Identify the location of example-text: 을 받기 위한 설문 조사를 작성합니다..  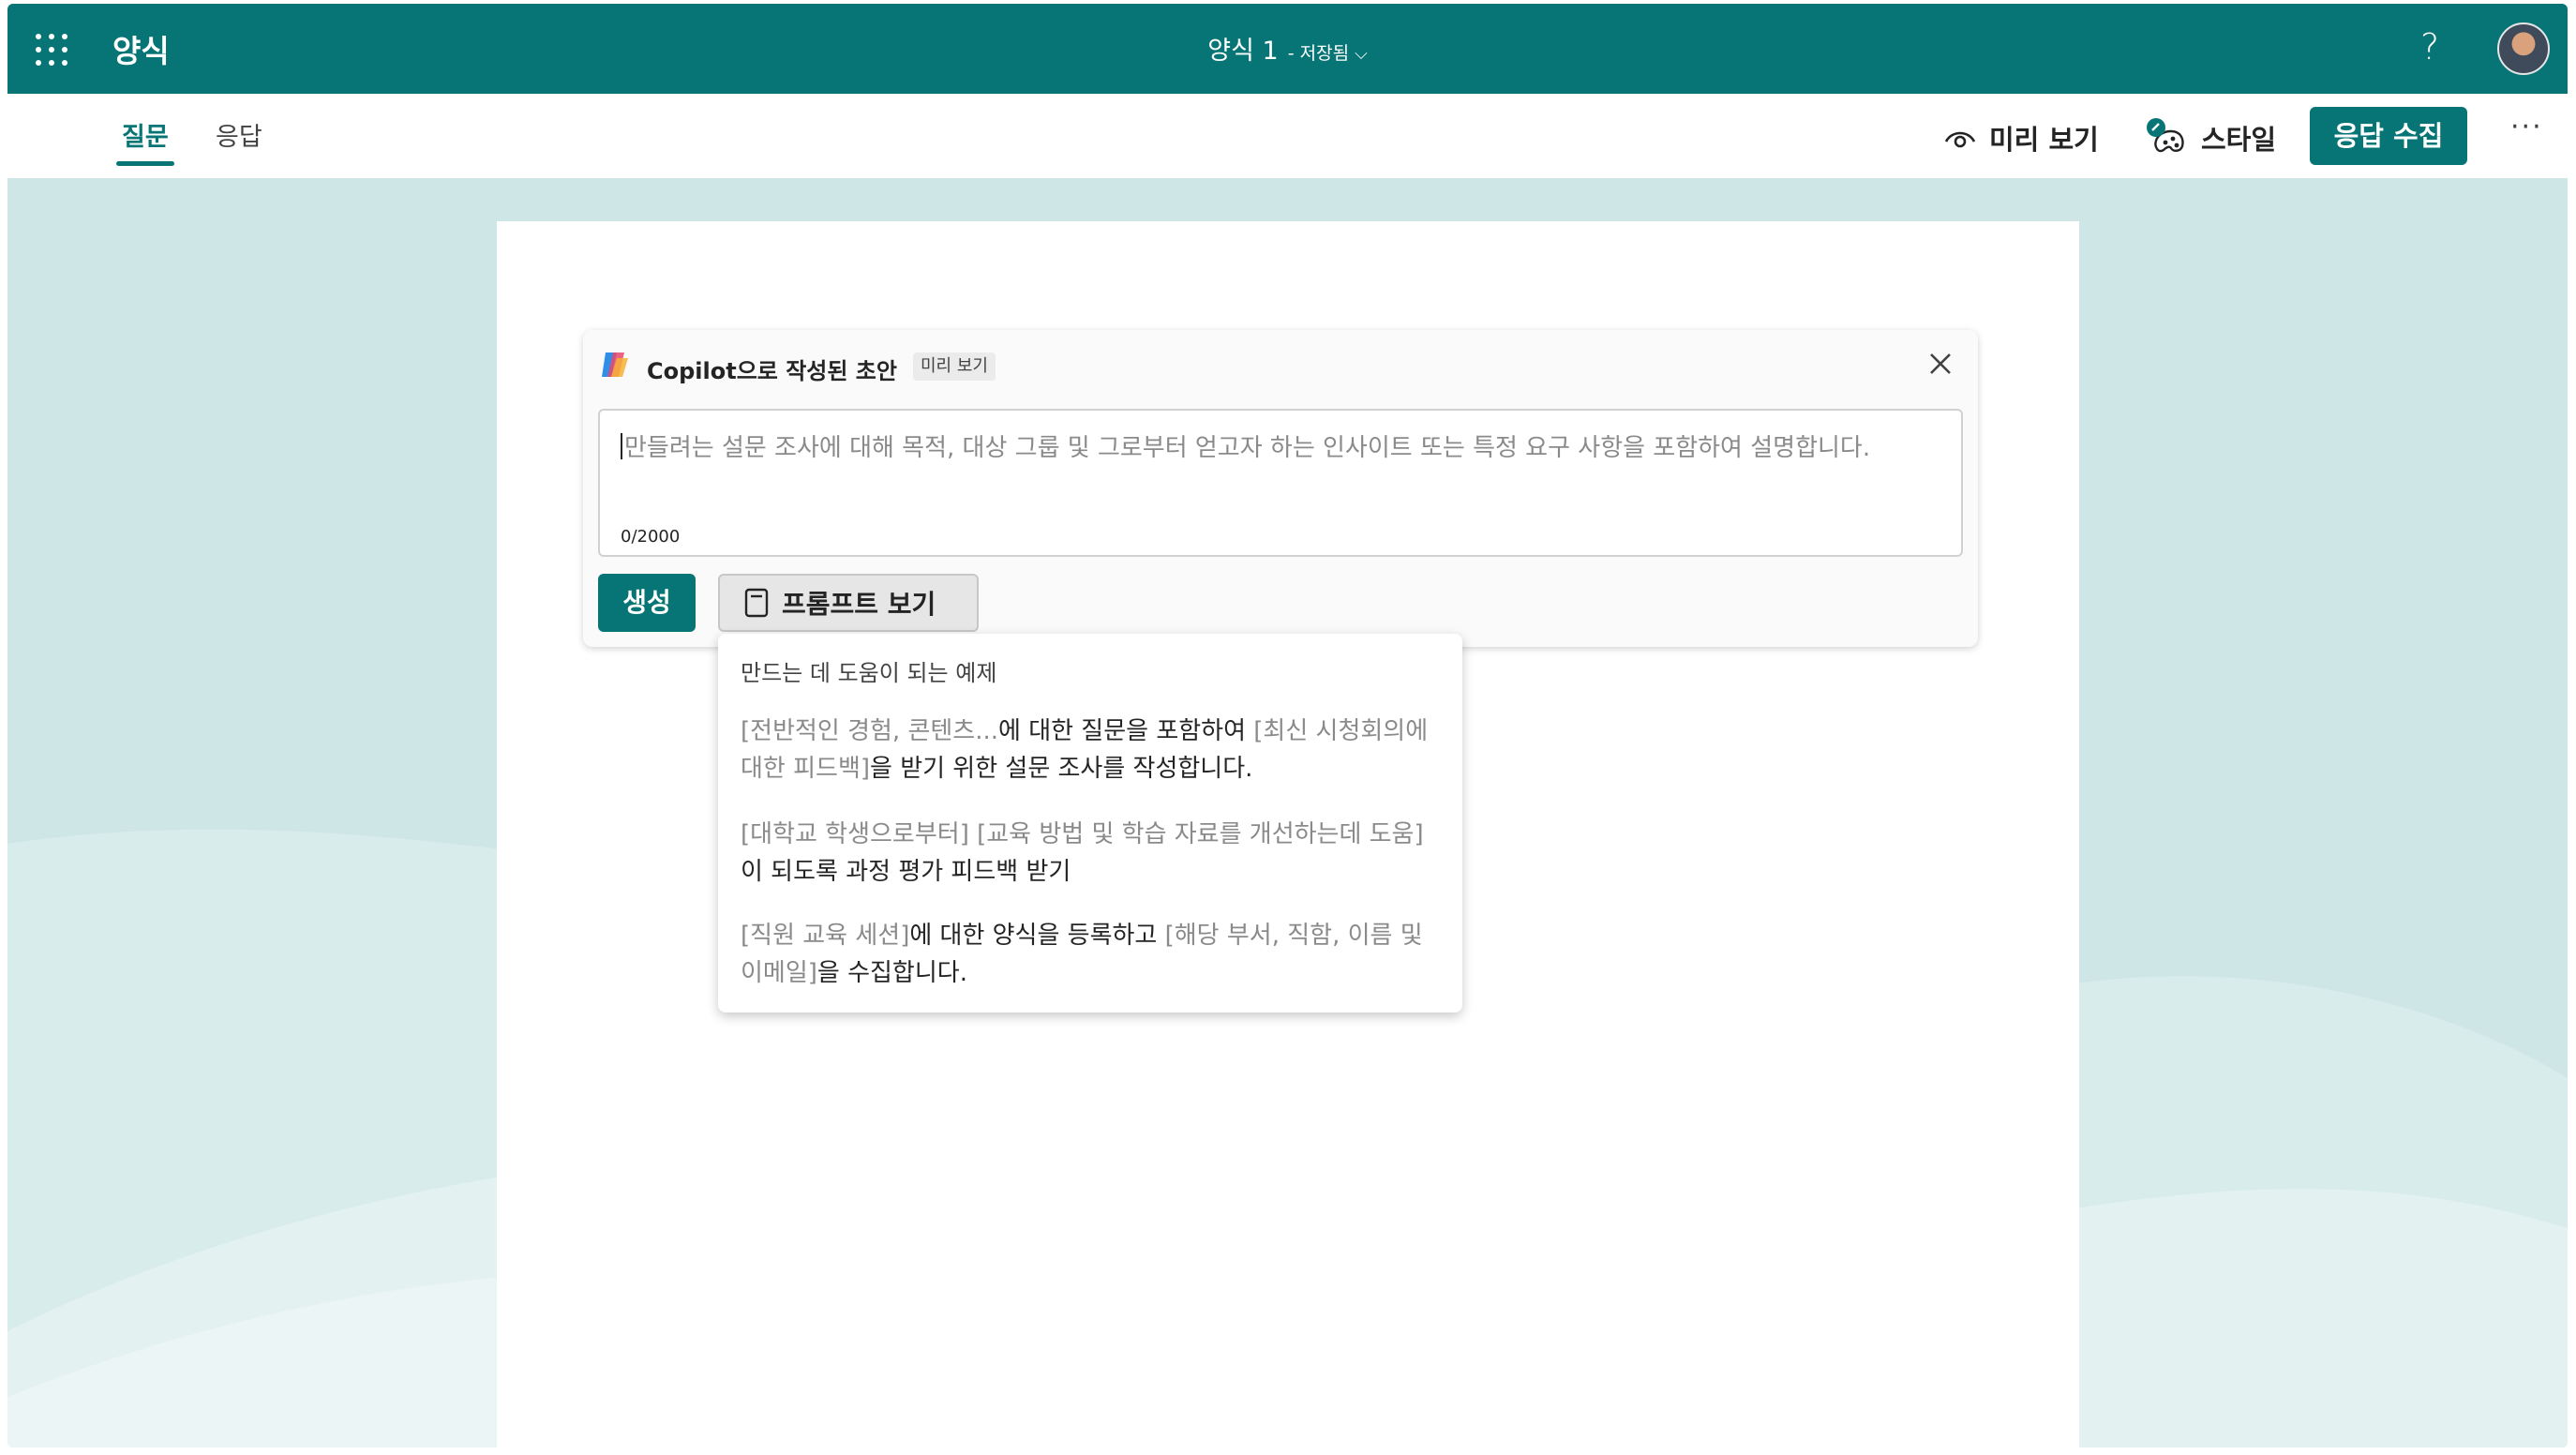
(1061, 769).